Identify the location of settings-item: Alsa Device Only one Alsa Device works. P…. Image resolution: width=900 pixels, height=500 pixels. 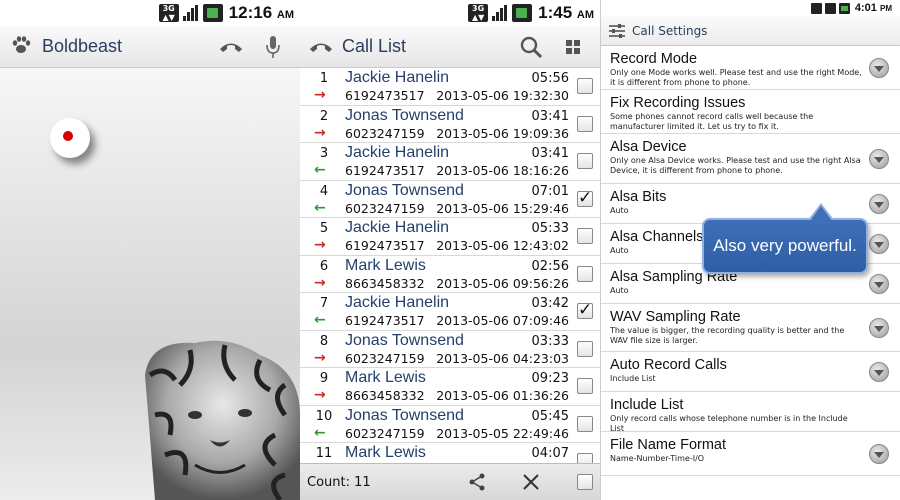
(750, 159).